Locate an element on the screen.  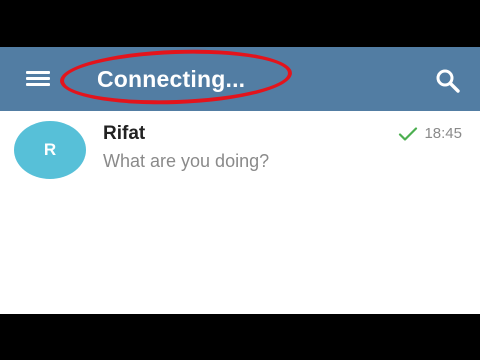
chat-meta: 18:45 is located at coordinates (430, 133).